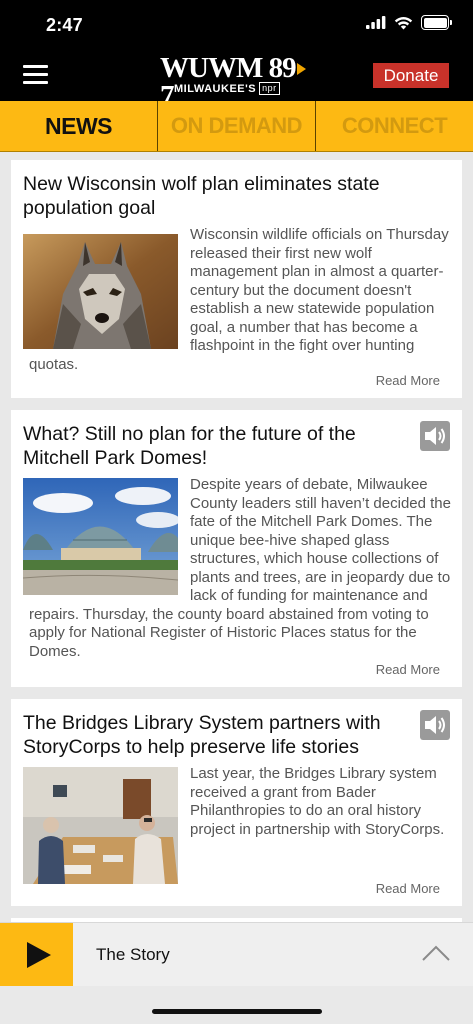 This screenshot has height=1024, width=473. I want to click on tab-on-demand: ON DEMAND, so click(236, 126).